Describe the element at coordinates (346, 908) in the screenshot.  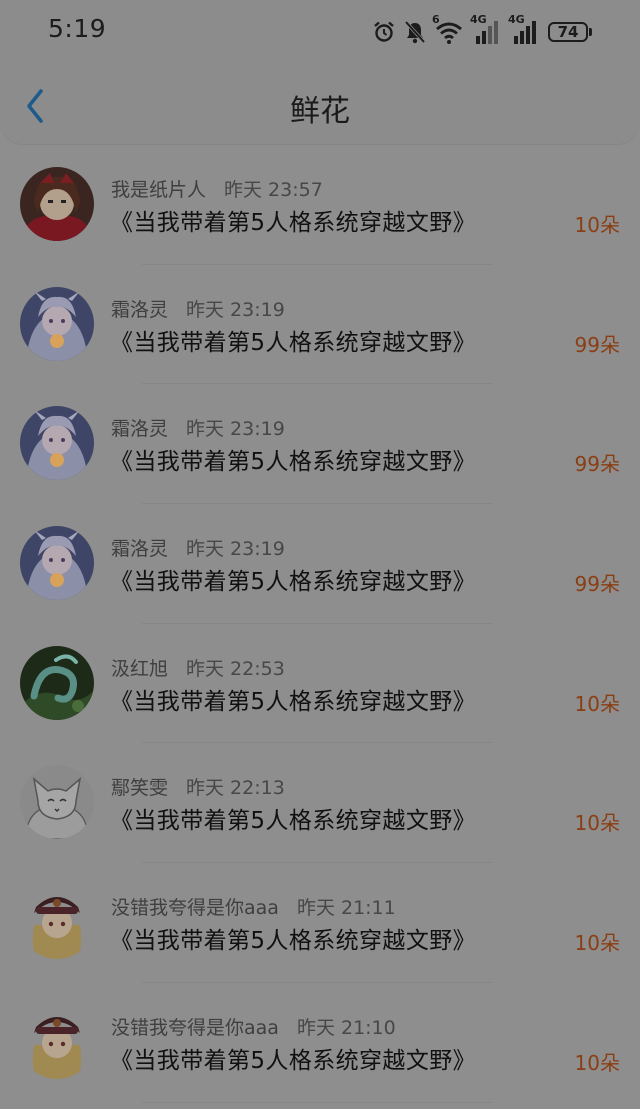
I see `timestamp: 昨天 21:11` at that location.